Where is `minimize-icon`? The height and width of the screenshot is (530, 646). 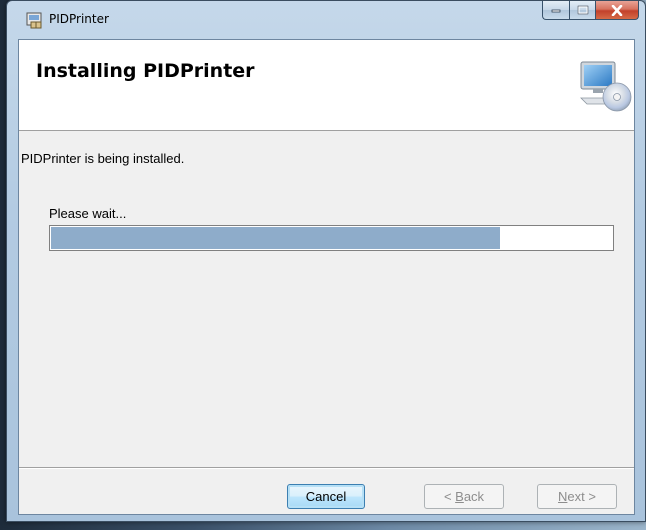 minimize-icon is located at coordinates (556, 11).